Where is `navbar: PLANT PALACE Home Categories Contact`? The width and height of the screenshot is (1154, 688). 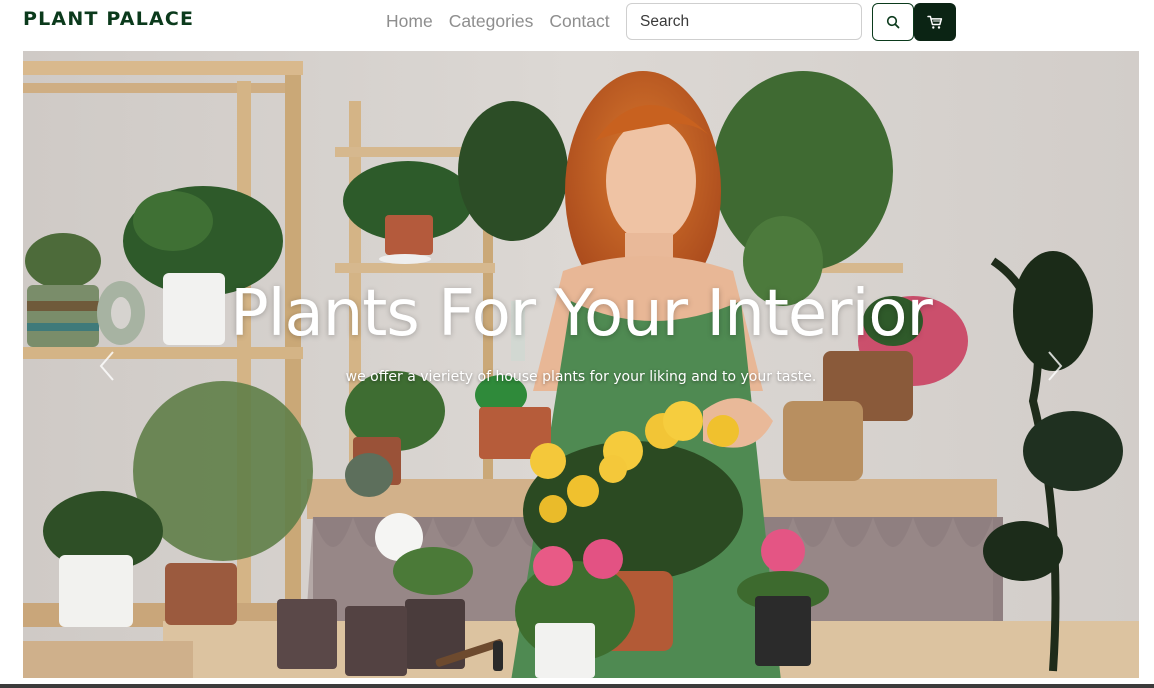
navbar: PLANT PALACE Home Categories Contact is located at coordinates (577, 24).